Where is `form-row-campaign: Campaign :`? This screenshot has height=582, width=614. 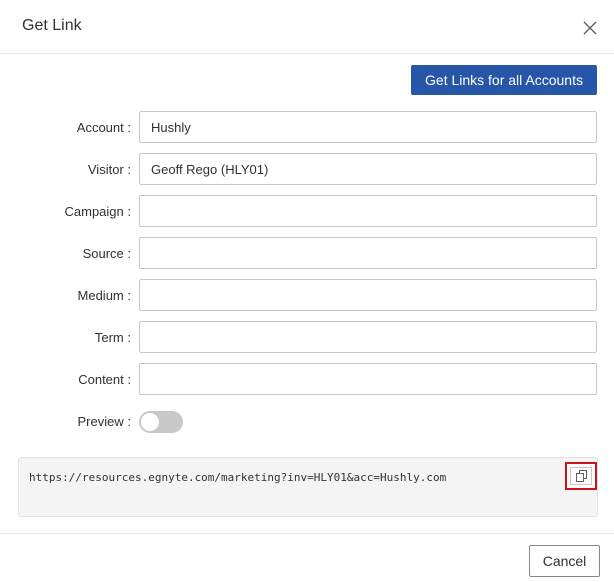
form-row-campaign: Campaign : is located at coordinates (307, 212).